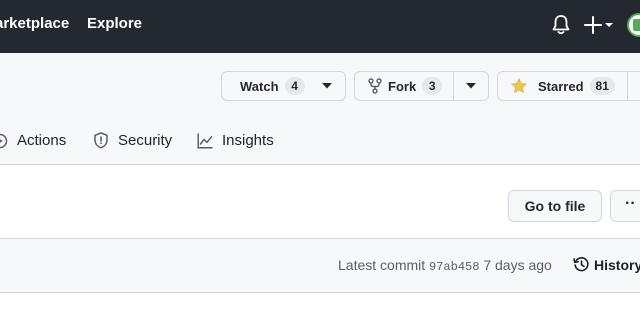 The image size is (640, 320). Describe the element at coordinates (432, 86) in the screenshot. I see `fork-count: 3` at that location.